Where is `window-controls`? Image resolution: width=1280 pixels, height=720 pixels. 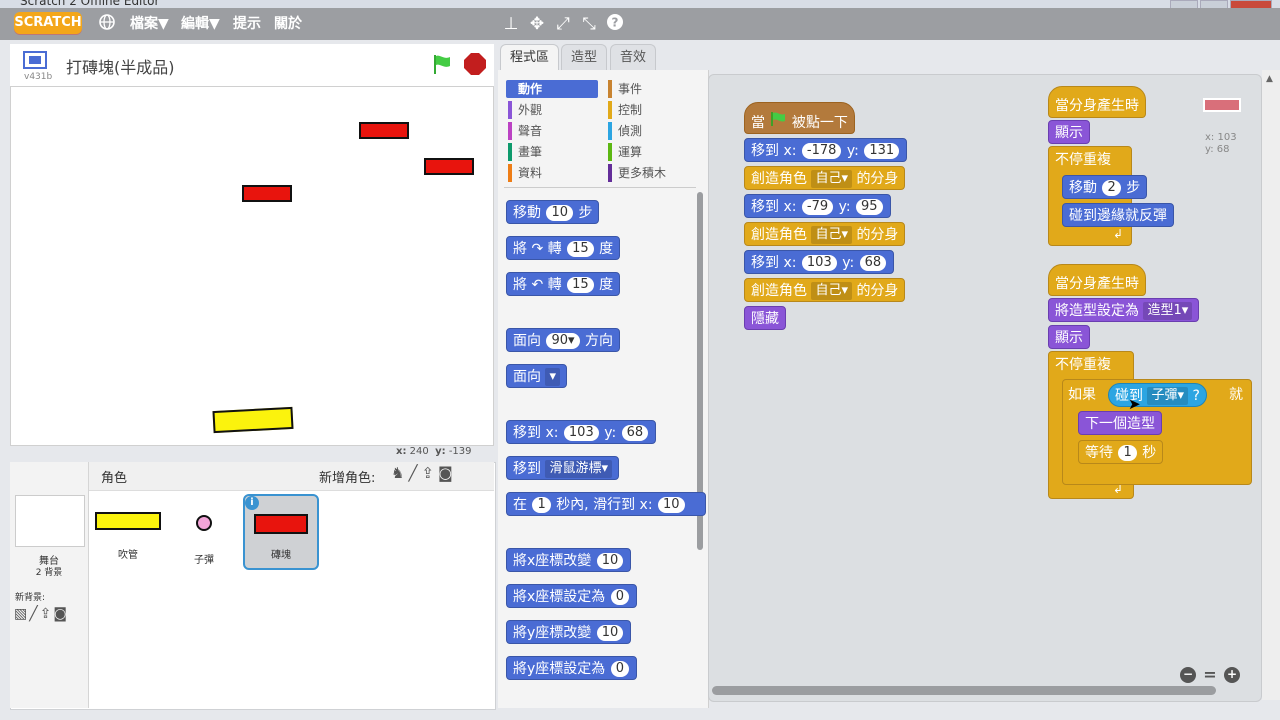
window-controls is located at coordinates (1221, 5).